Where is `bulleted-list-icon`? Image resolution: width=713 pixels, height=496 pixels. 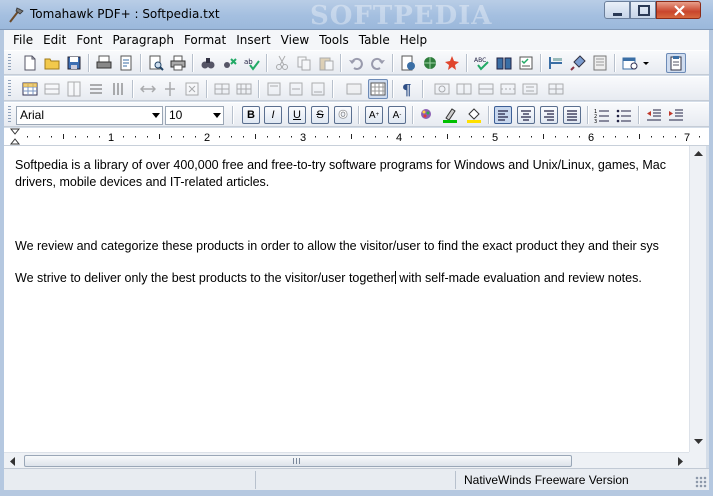 bulleted-list-icon is located at coordinates (624, 115).